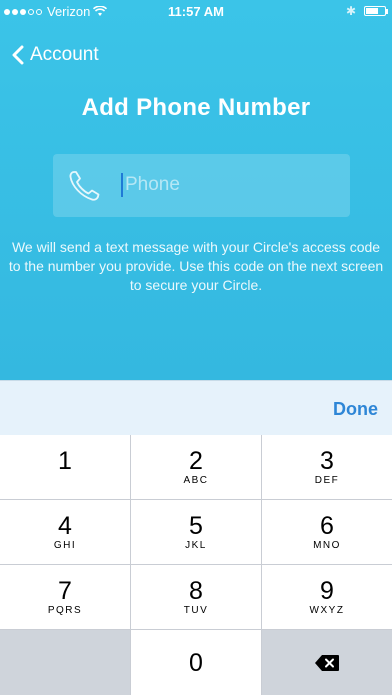 This screenshot has height=695, width=392. What do you see at coordinates (350, 11) in the screenshot?
I see `bluetooth-icon: ✱` at bounding box center [350, 11].